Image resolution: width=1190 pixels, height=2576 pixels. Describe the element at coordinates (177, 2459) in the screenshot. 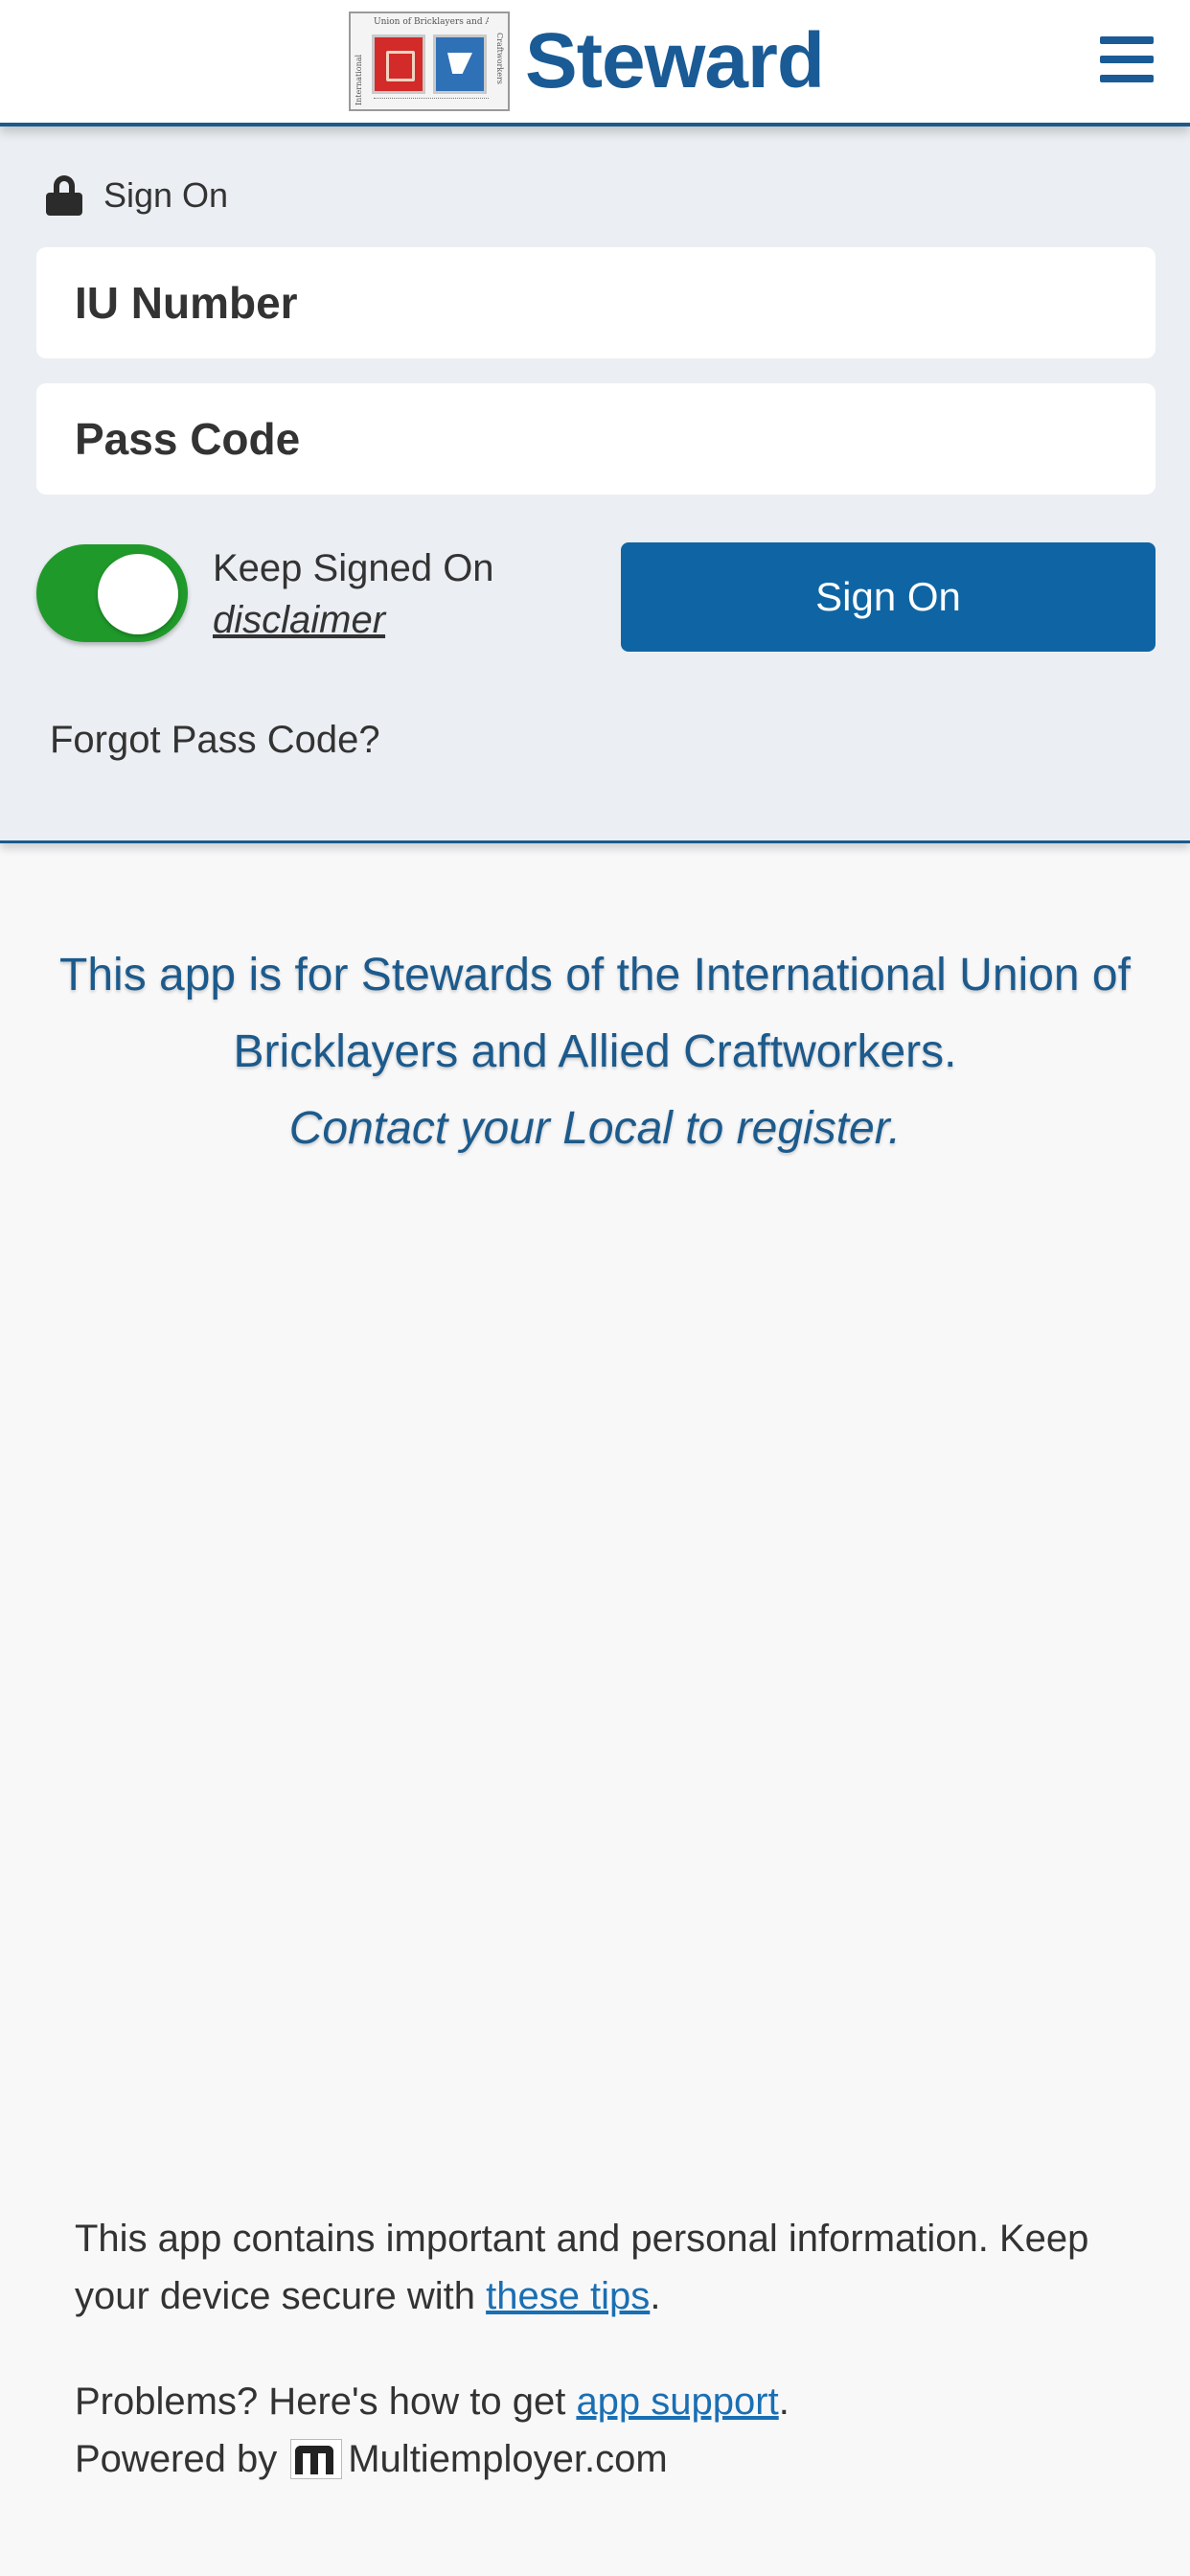

I see `powered-by-label: Powered by` at that location.